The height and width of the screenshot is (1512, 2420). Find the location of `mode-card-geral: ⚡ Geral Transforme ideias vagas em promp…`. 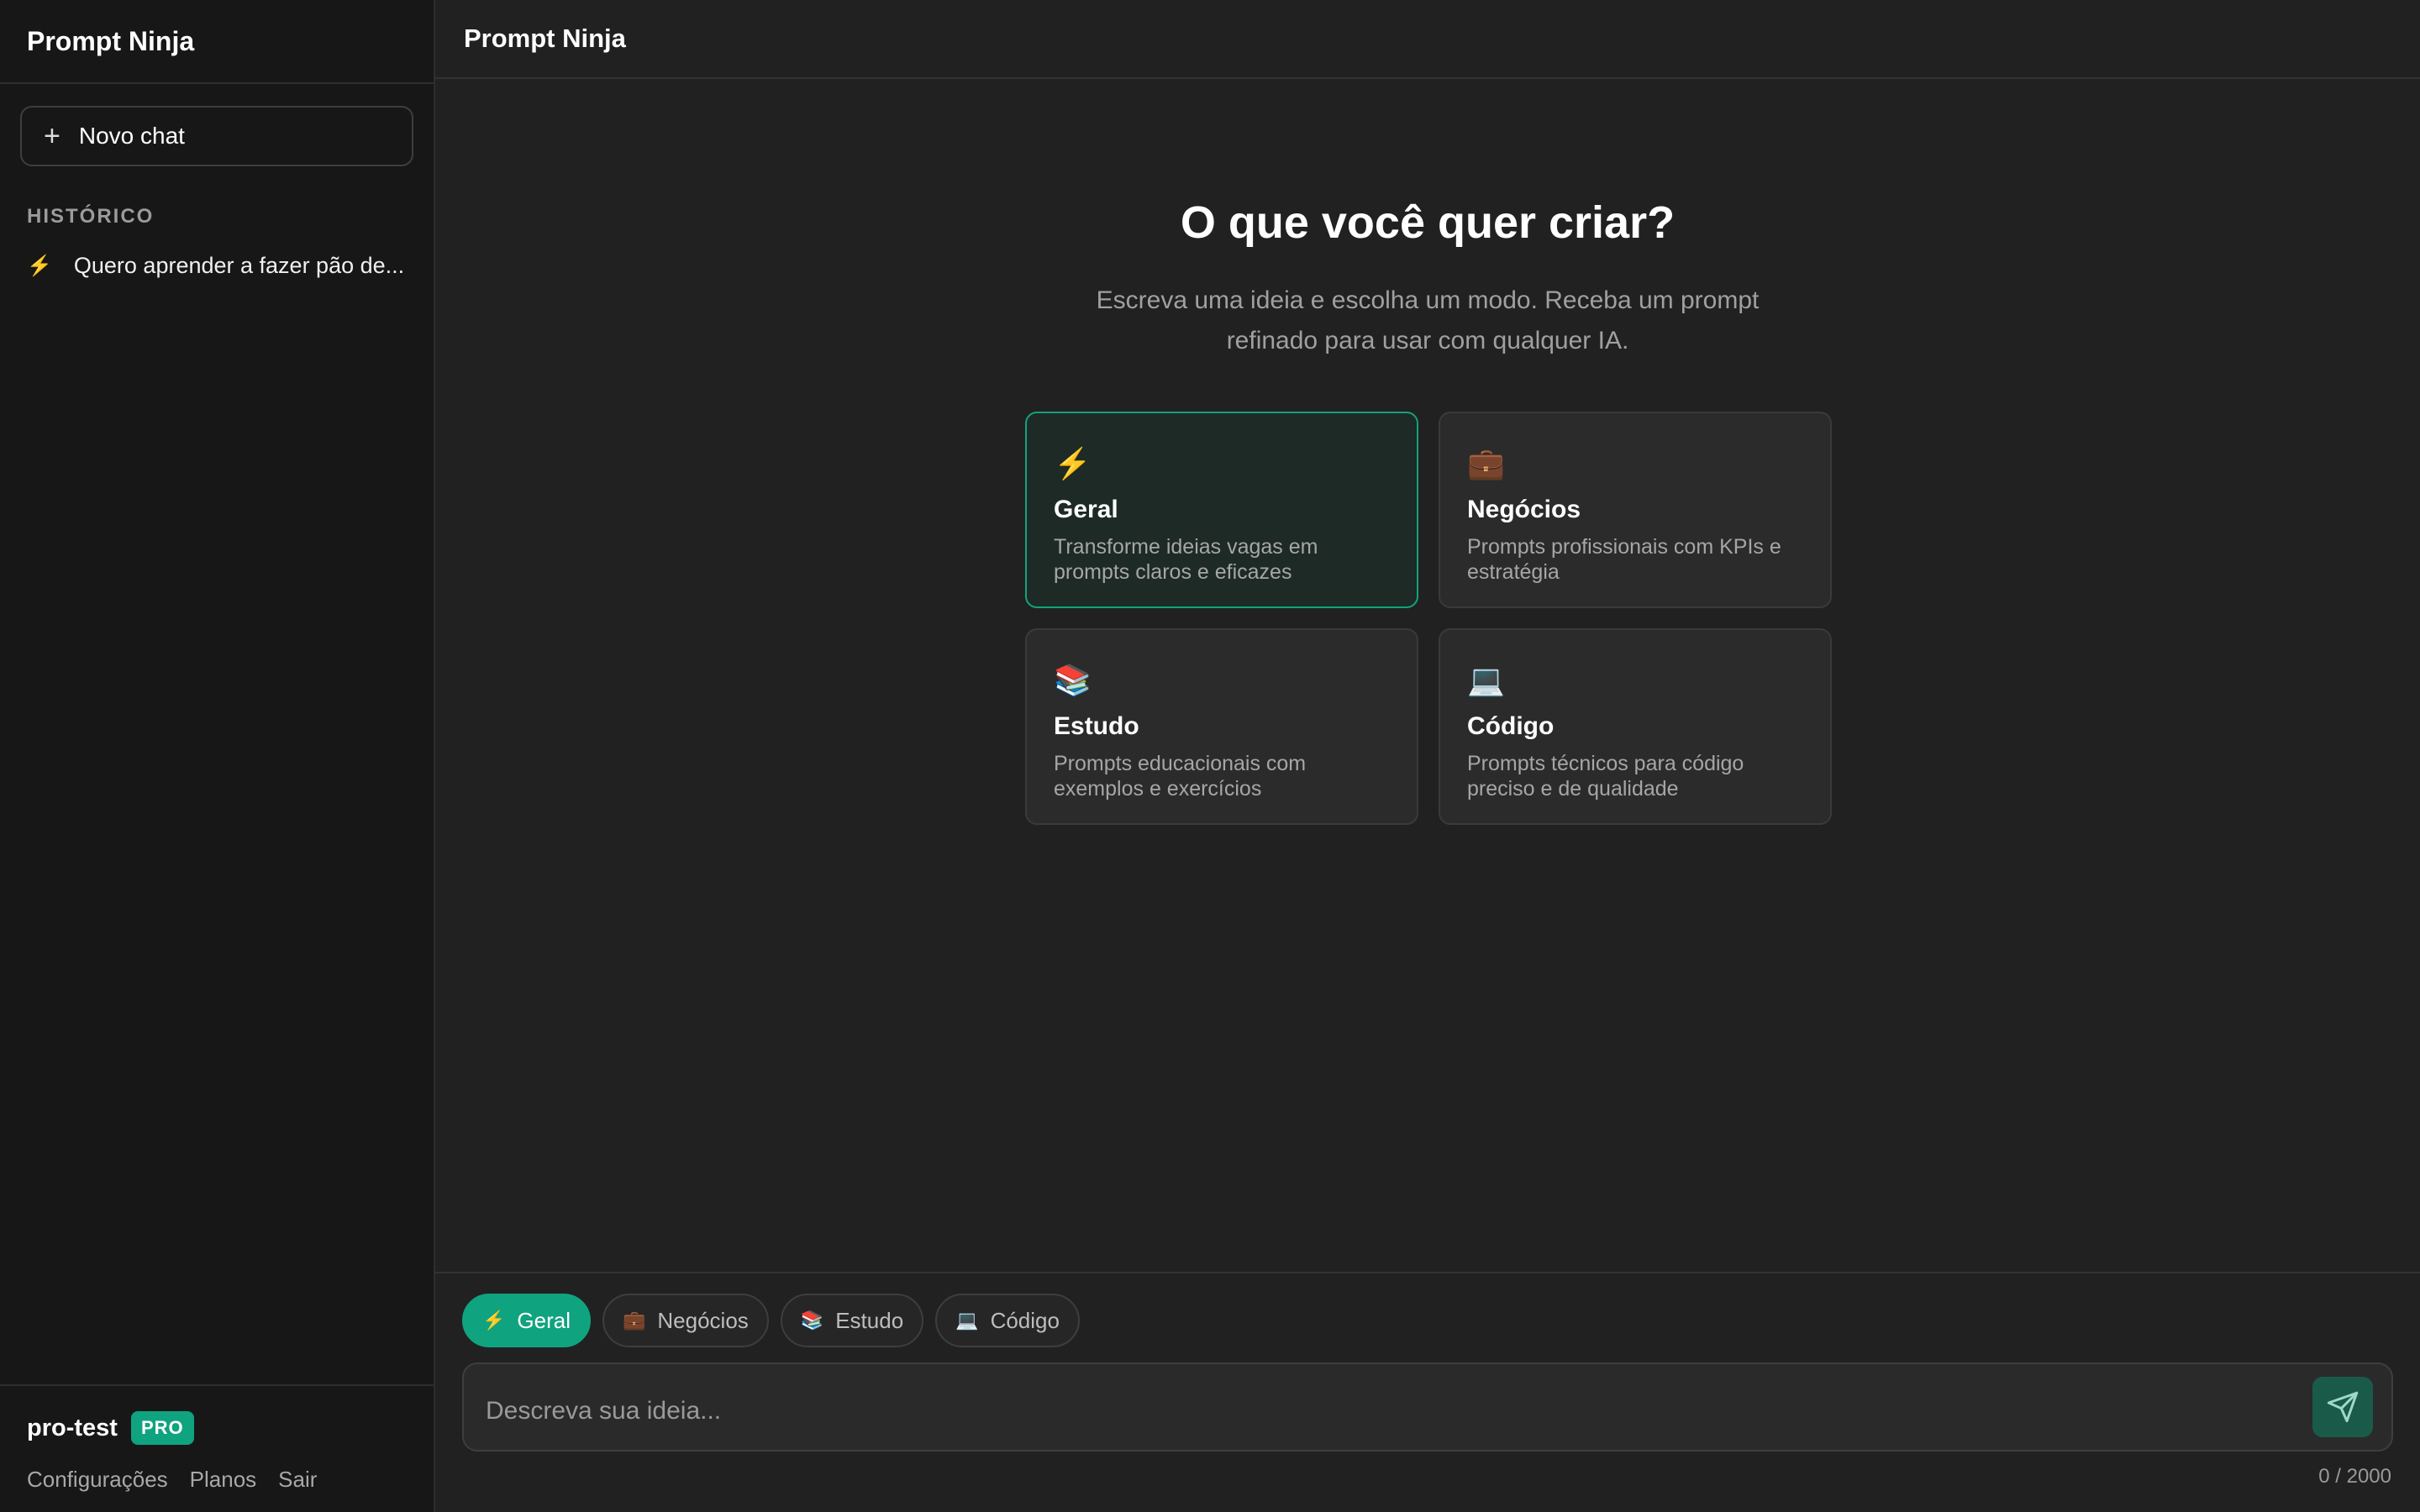

mode-card-geral: ⚡ Geral Transforme ideias vagas em promp… is located at coordinates (1222, 510).